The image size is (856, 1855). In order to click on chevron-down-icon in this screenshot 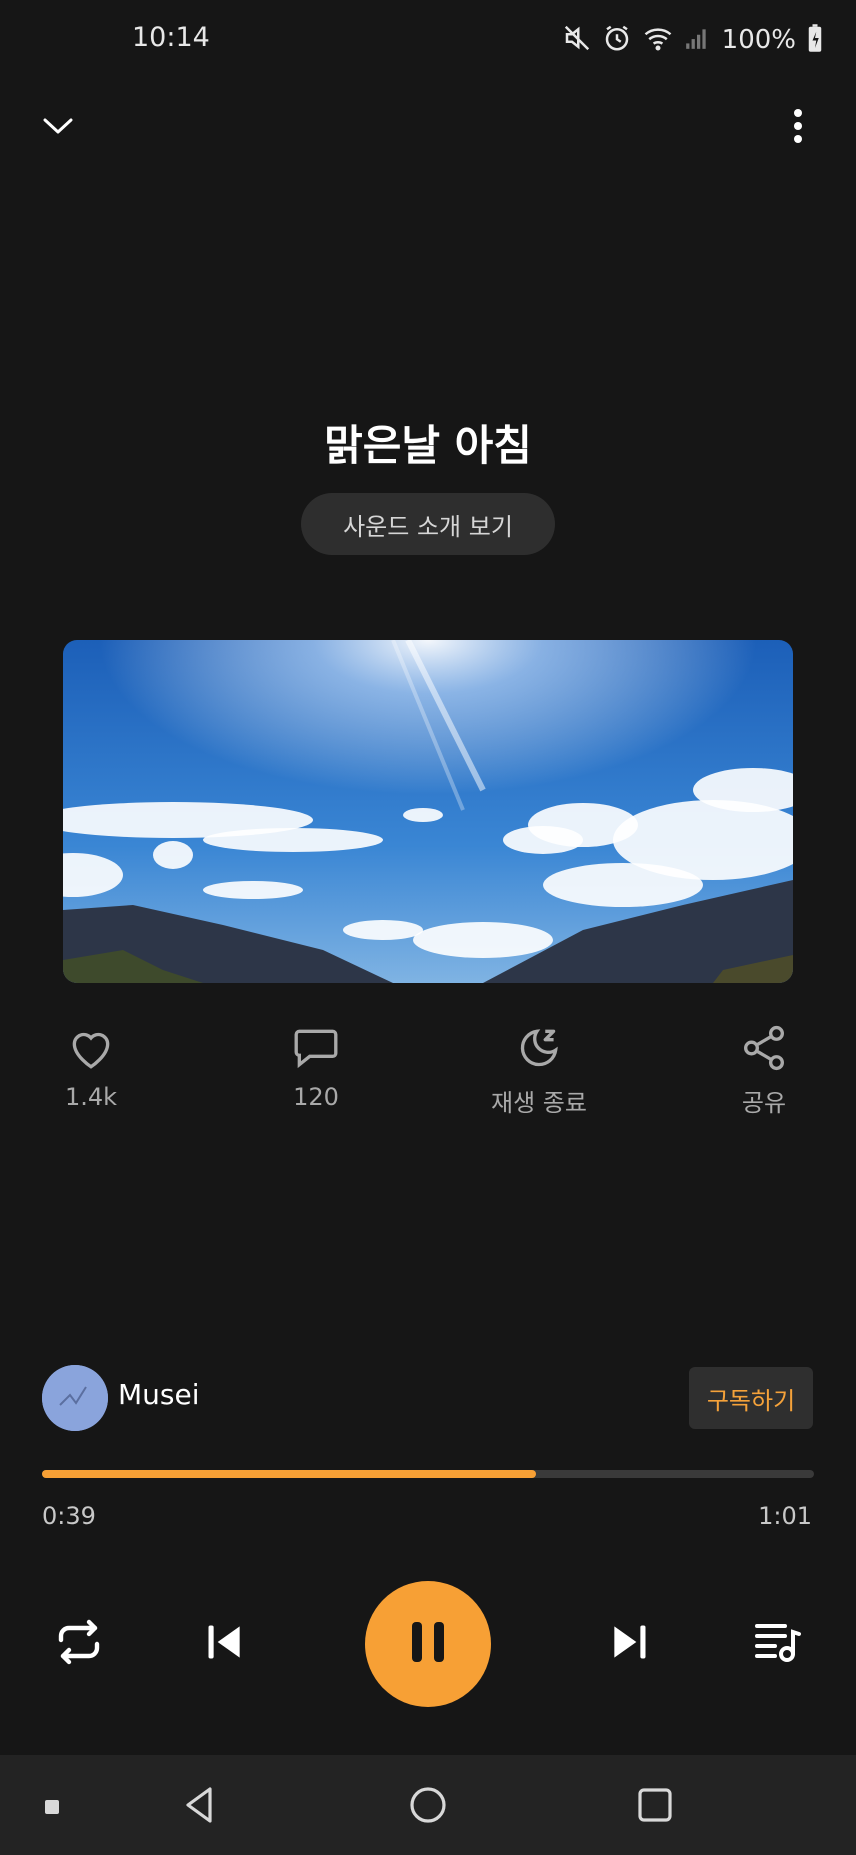, I will do `click(58, 128)`.